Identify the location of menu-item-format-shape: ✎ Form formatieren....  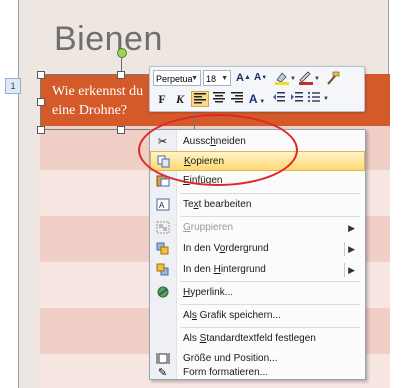
(257, 377).